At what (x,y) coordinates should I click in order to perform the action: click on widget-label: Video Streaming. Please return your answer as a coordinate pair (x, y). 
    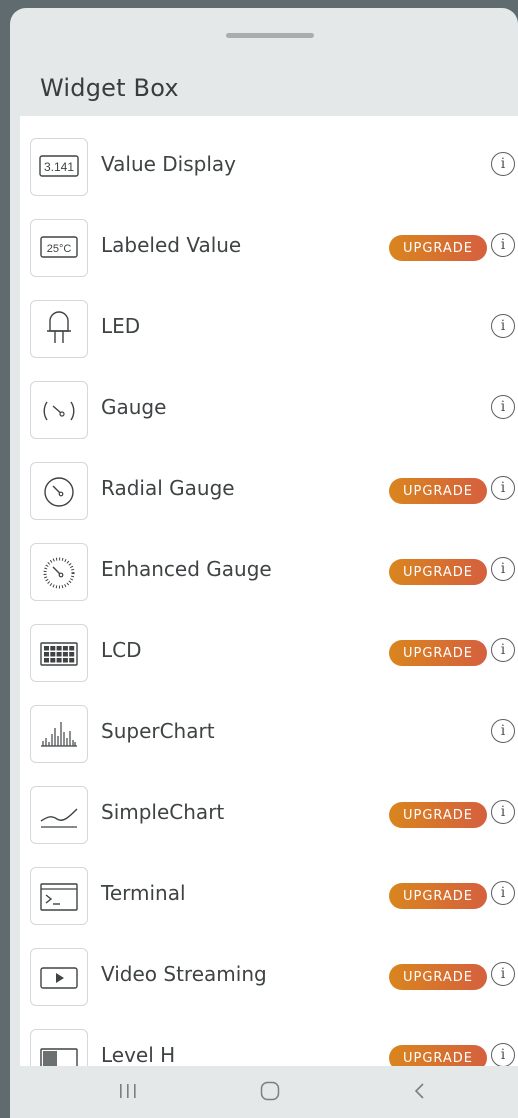
    Looking at the image, I should click on (184, 974).